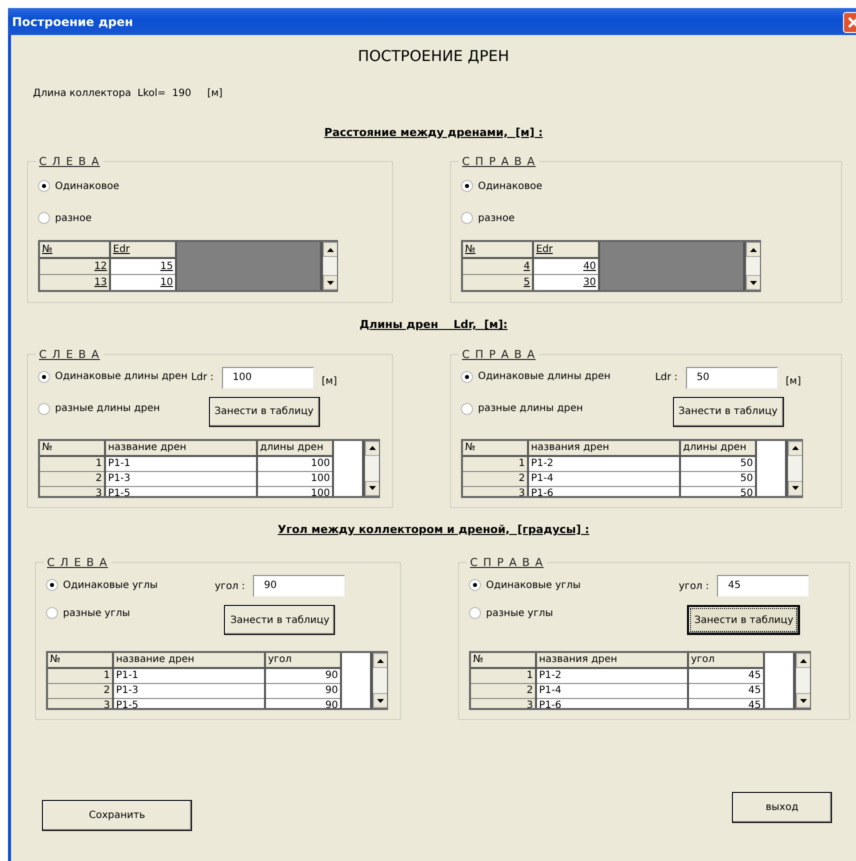 The image size is (856, 861). Describe the element at coordinates (718, 478) in the screenshot. I see `table-cell: 50` at that location.